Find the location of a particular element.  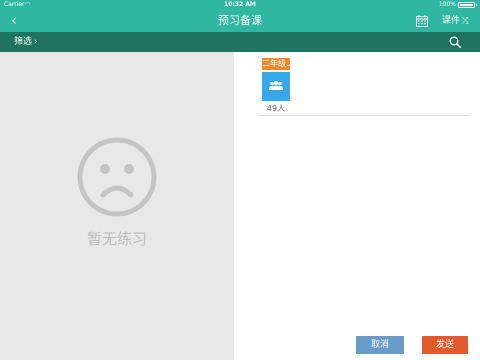

cancel-button: 取消 is located at coordinates (380, 345).